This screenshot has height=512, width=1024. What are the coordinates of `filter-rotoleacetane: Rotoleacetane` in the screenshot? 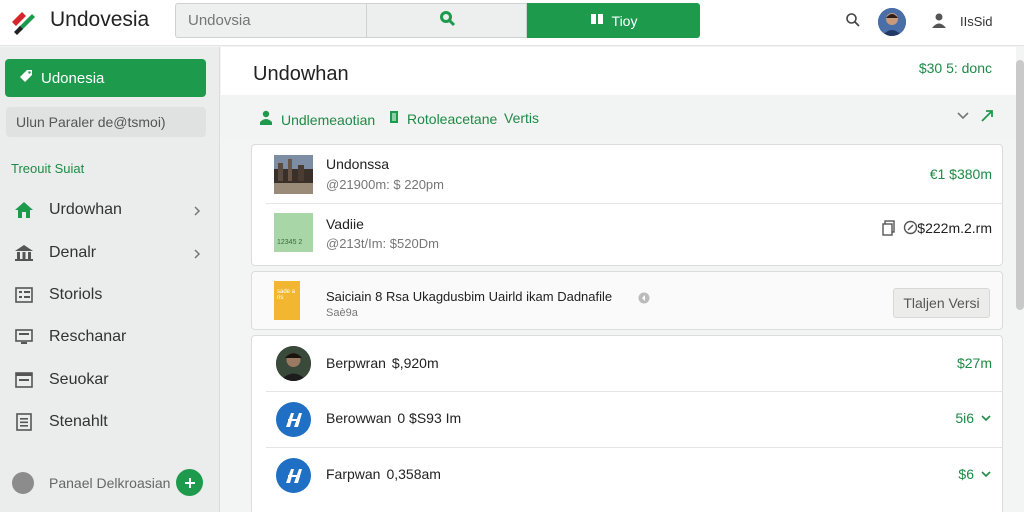 It's located at (443, 118).